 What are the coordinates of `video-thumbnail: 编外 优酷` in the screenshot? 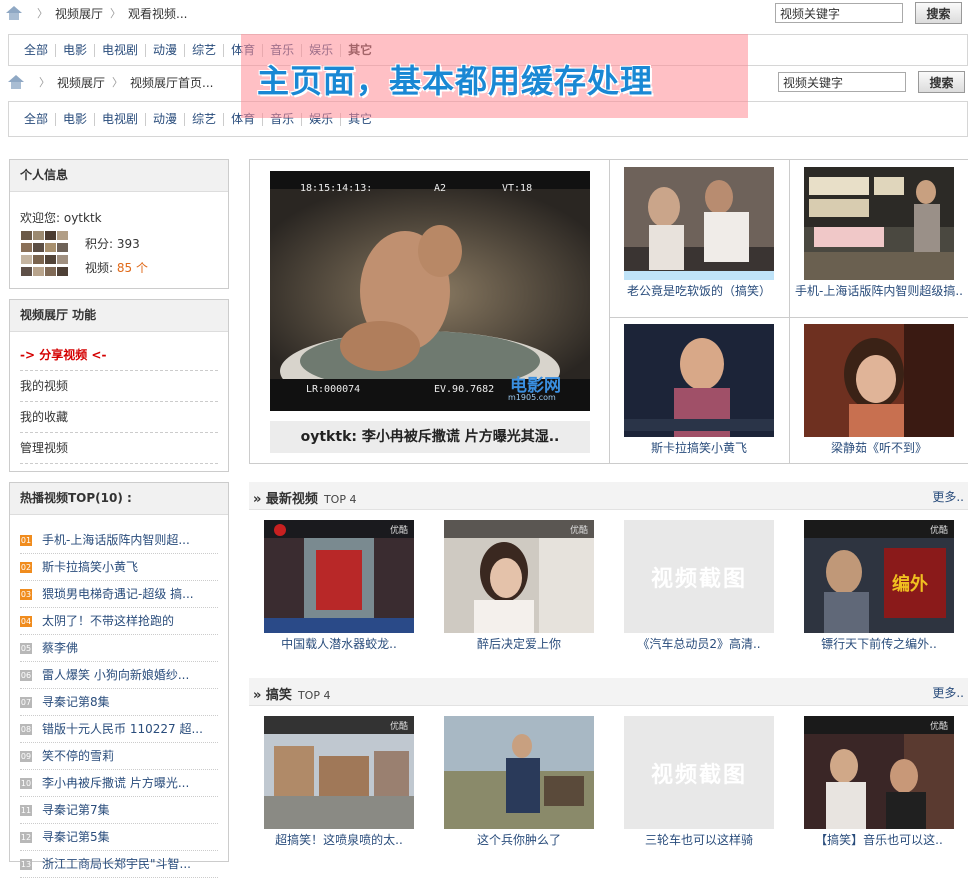 It's located at (879, 576).